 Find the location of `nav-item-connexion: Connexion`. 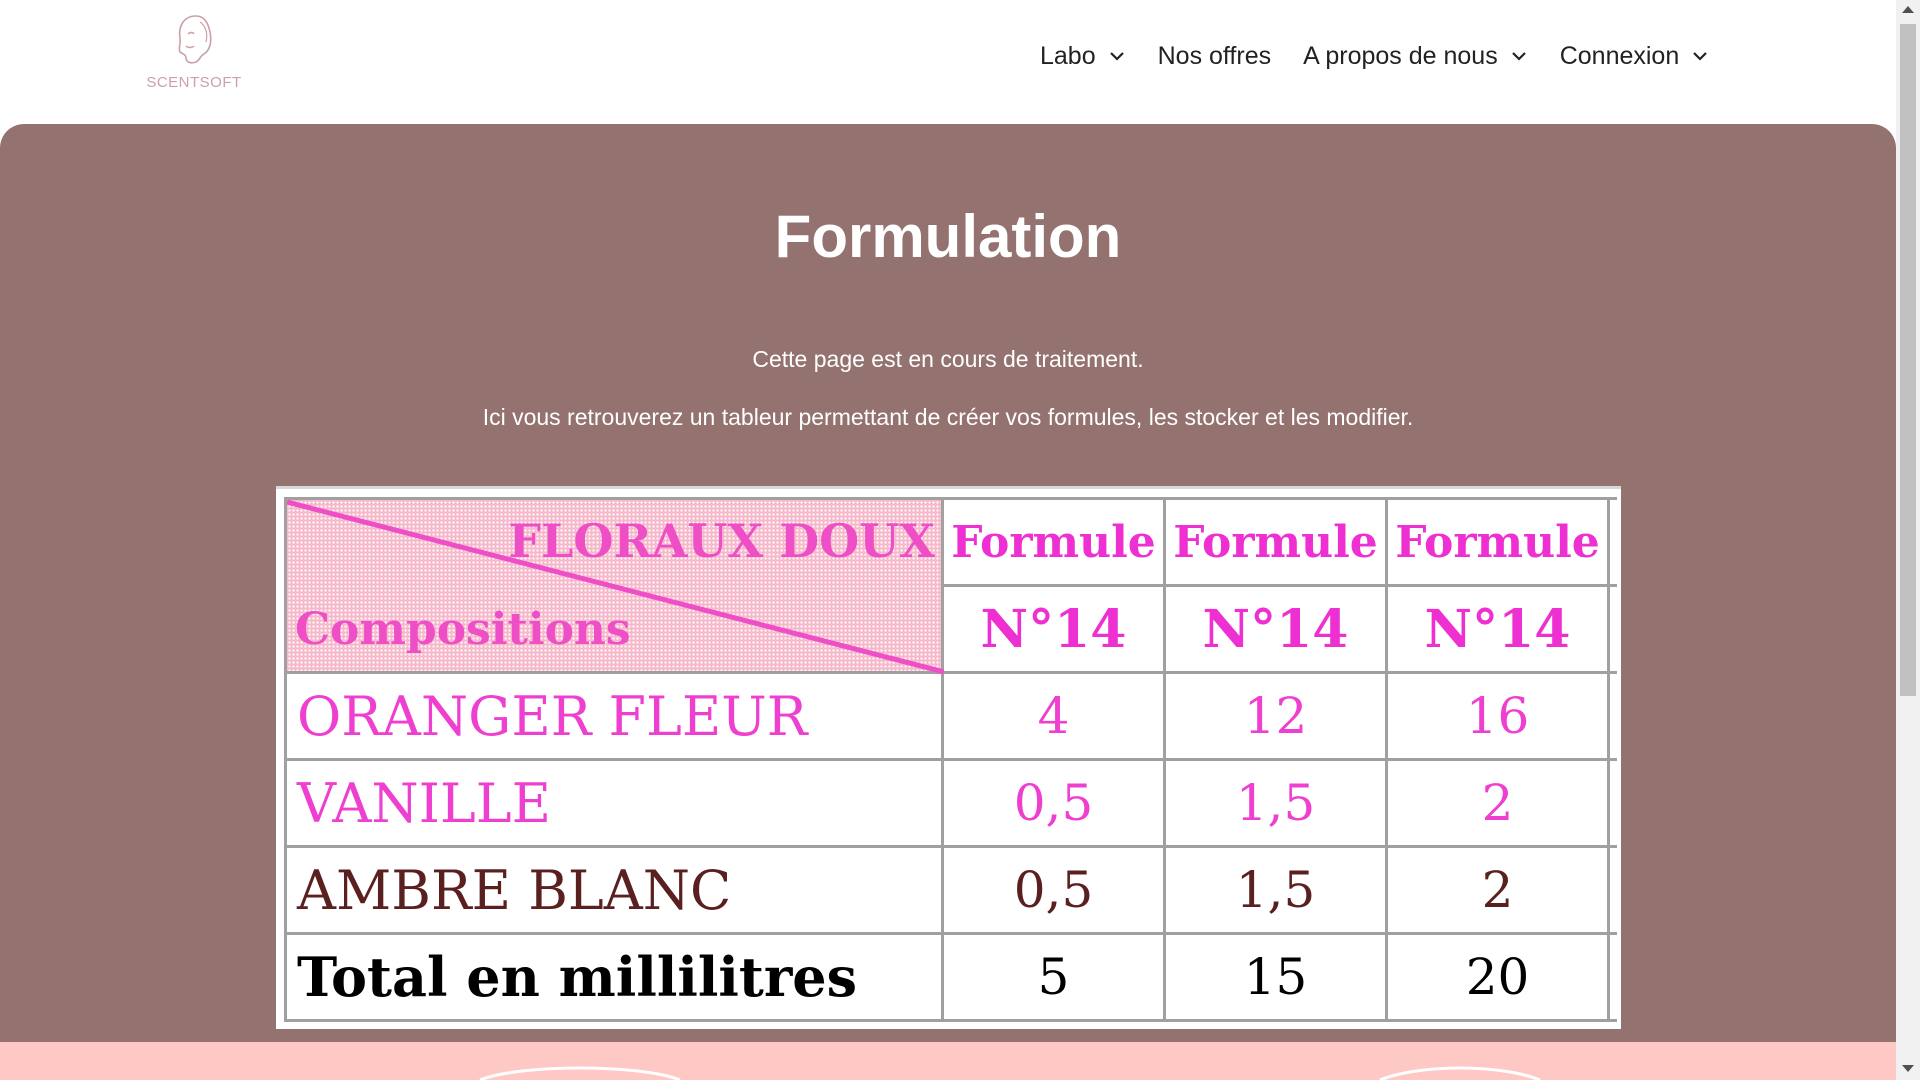

nav-item-connexion: Connexion is located at coordinates (1635, 56).